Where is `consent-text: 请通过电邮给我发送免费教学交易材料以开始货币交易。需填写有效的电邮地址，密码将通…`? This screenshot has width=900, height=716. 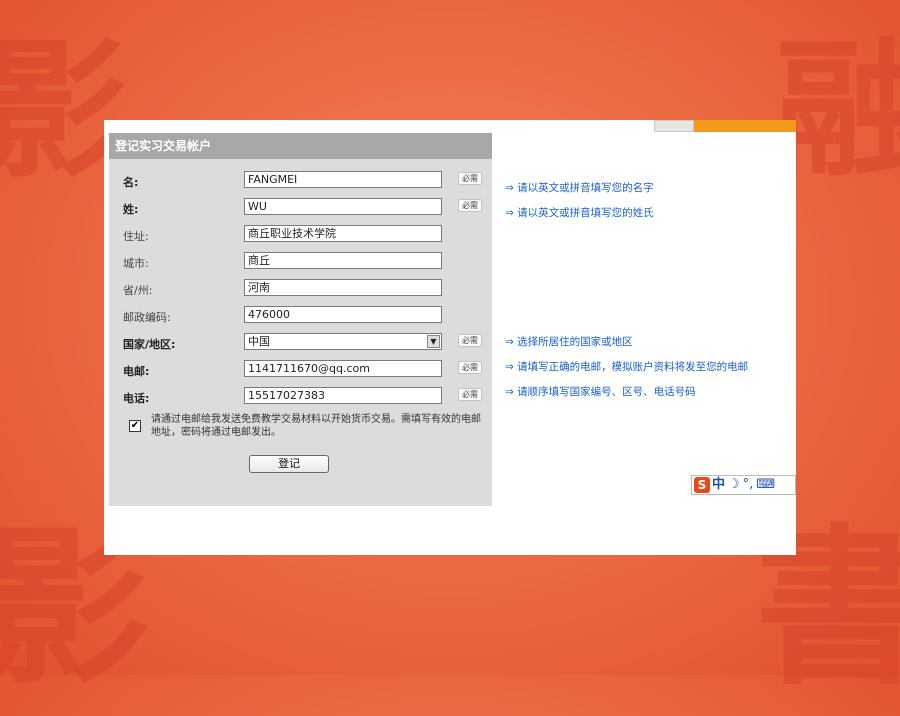
consent-text: 请通过电邮给我发送免费教学交易材料以开始货币交易。需填写有效的电邮地址，密码将通… is located at coordinates (316, 426).